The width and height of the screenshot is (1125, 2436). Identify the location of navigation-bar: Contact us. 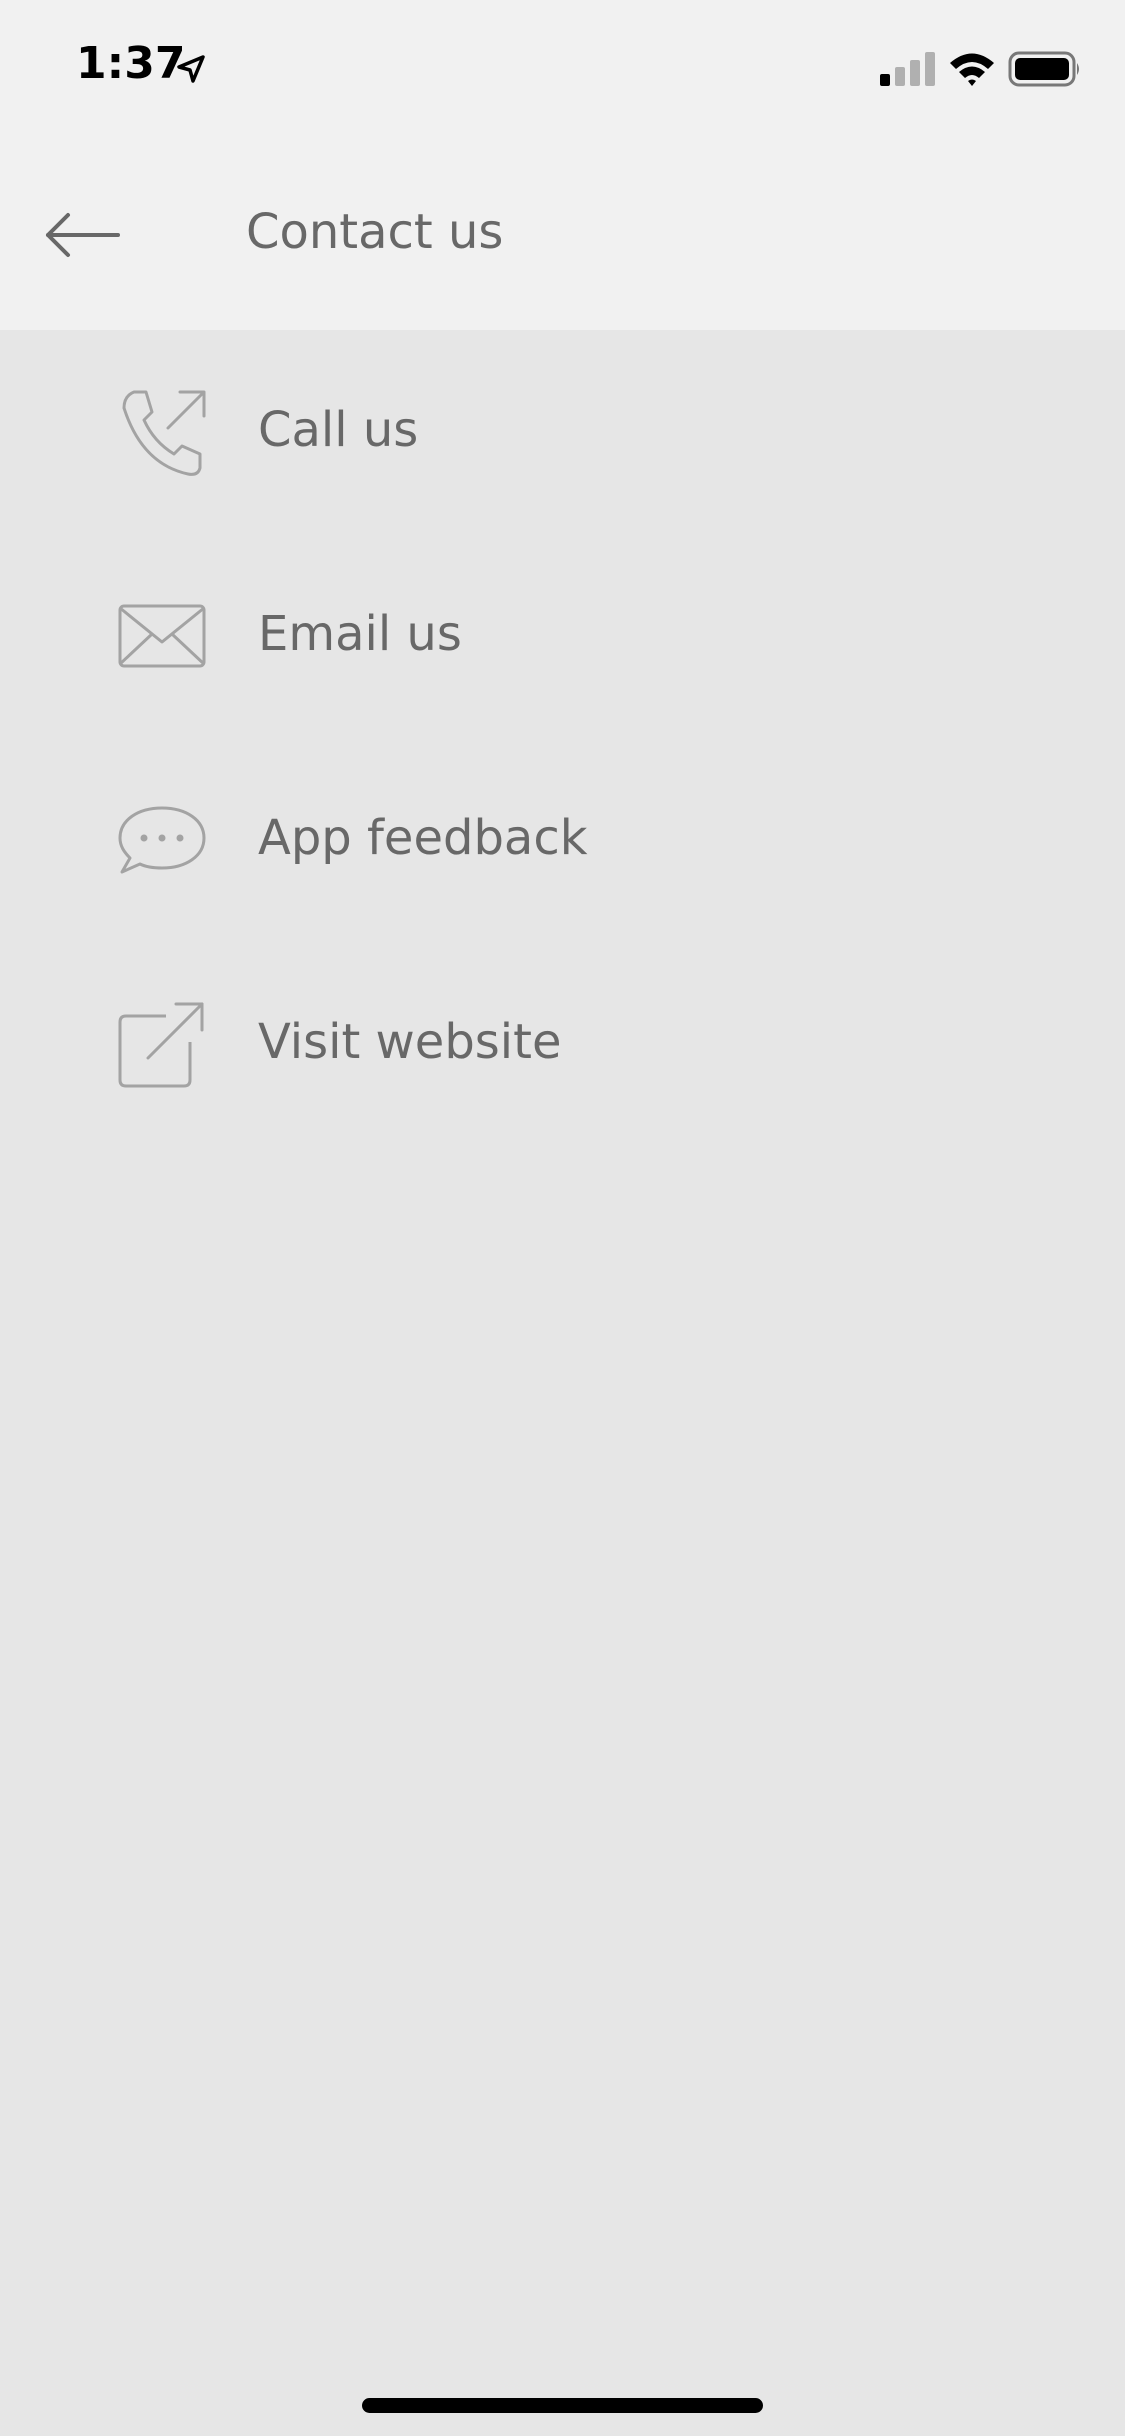
(562, 235).